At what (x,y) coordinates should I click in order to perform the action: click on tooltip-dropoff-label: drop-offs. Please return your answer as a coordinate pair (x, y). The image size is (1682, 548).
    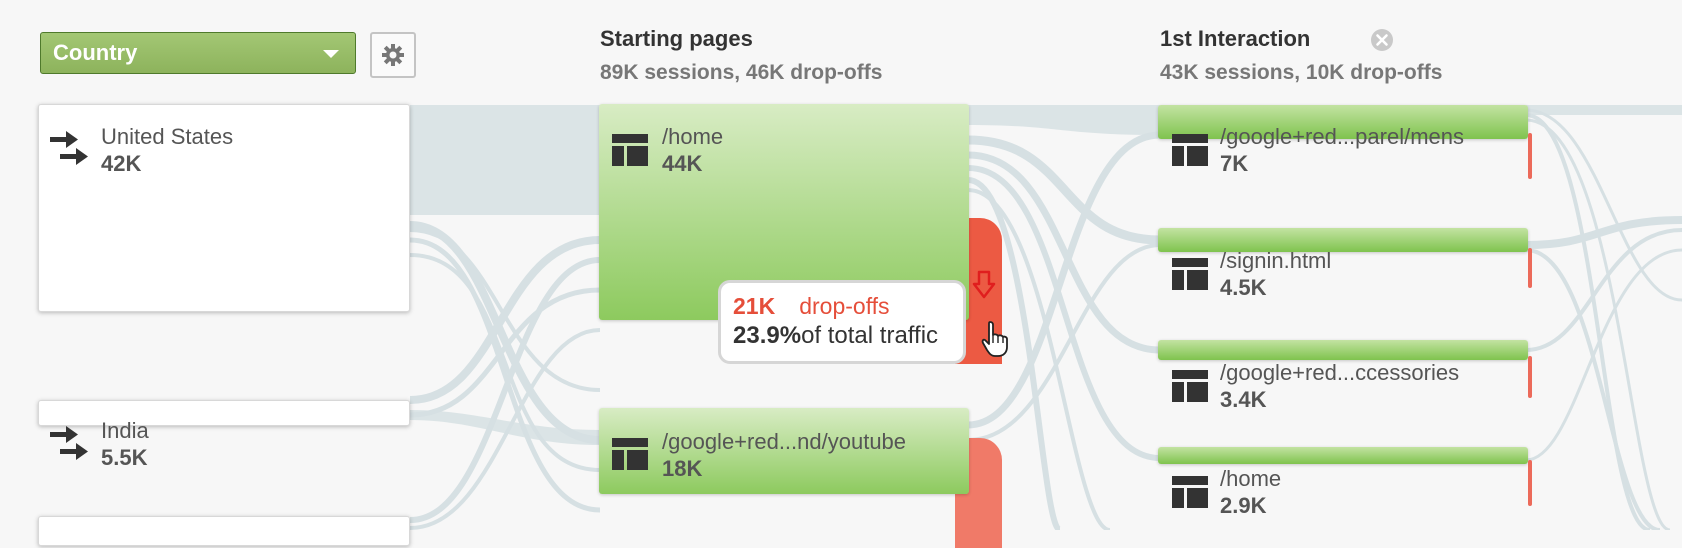
    Looking at the image, I should click on (844, 306).